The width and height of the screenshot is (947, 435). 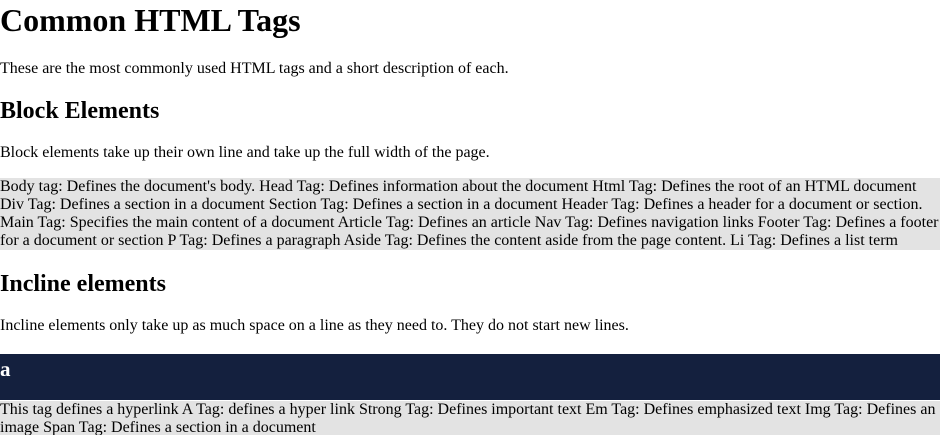 I want to click on page-title: Common HTML Tags, so click(x=150, y=20).